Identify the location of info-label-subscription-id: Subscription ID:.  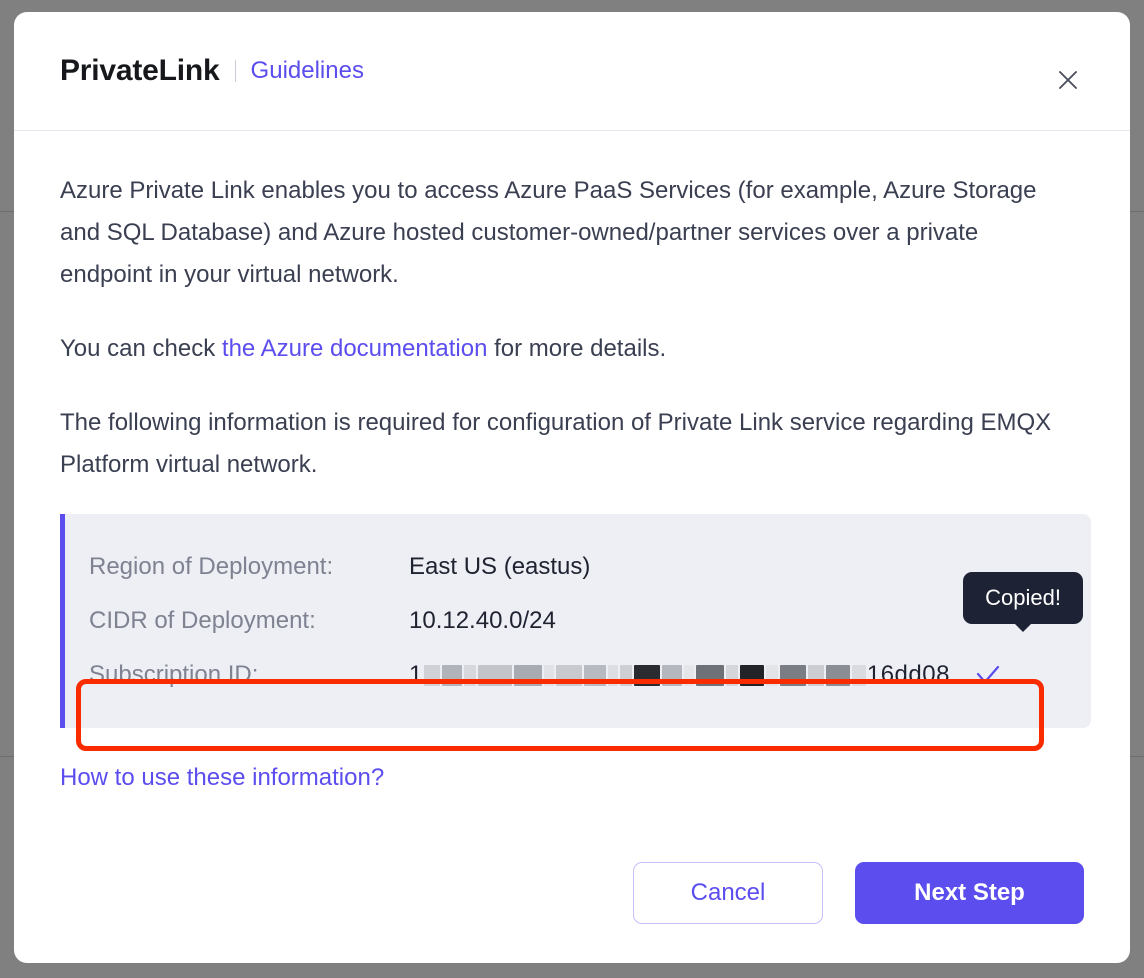
(174, 674).